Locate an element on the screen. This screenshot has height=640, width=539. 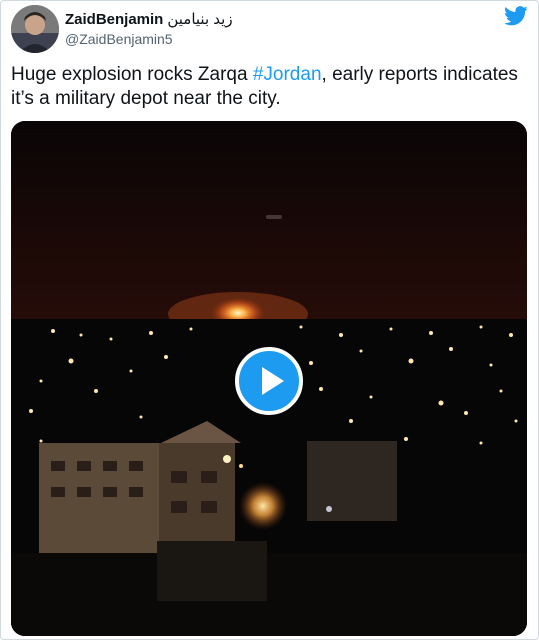
author-handle: @ZaidBenjamin5 is located at coordinates (119, 39).